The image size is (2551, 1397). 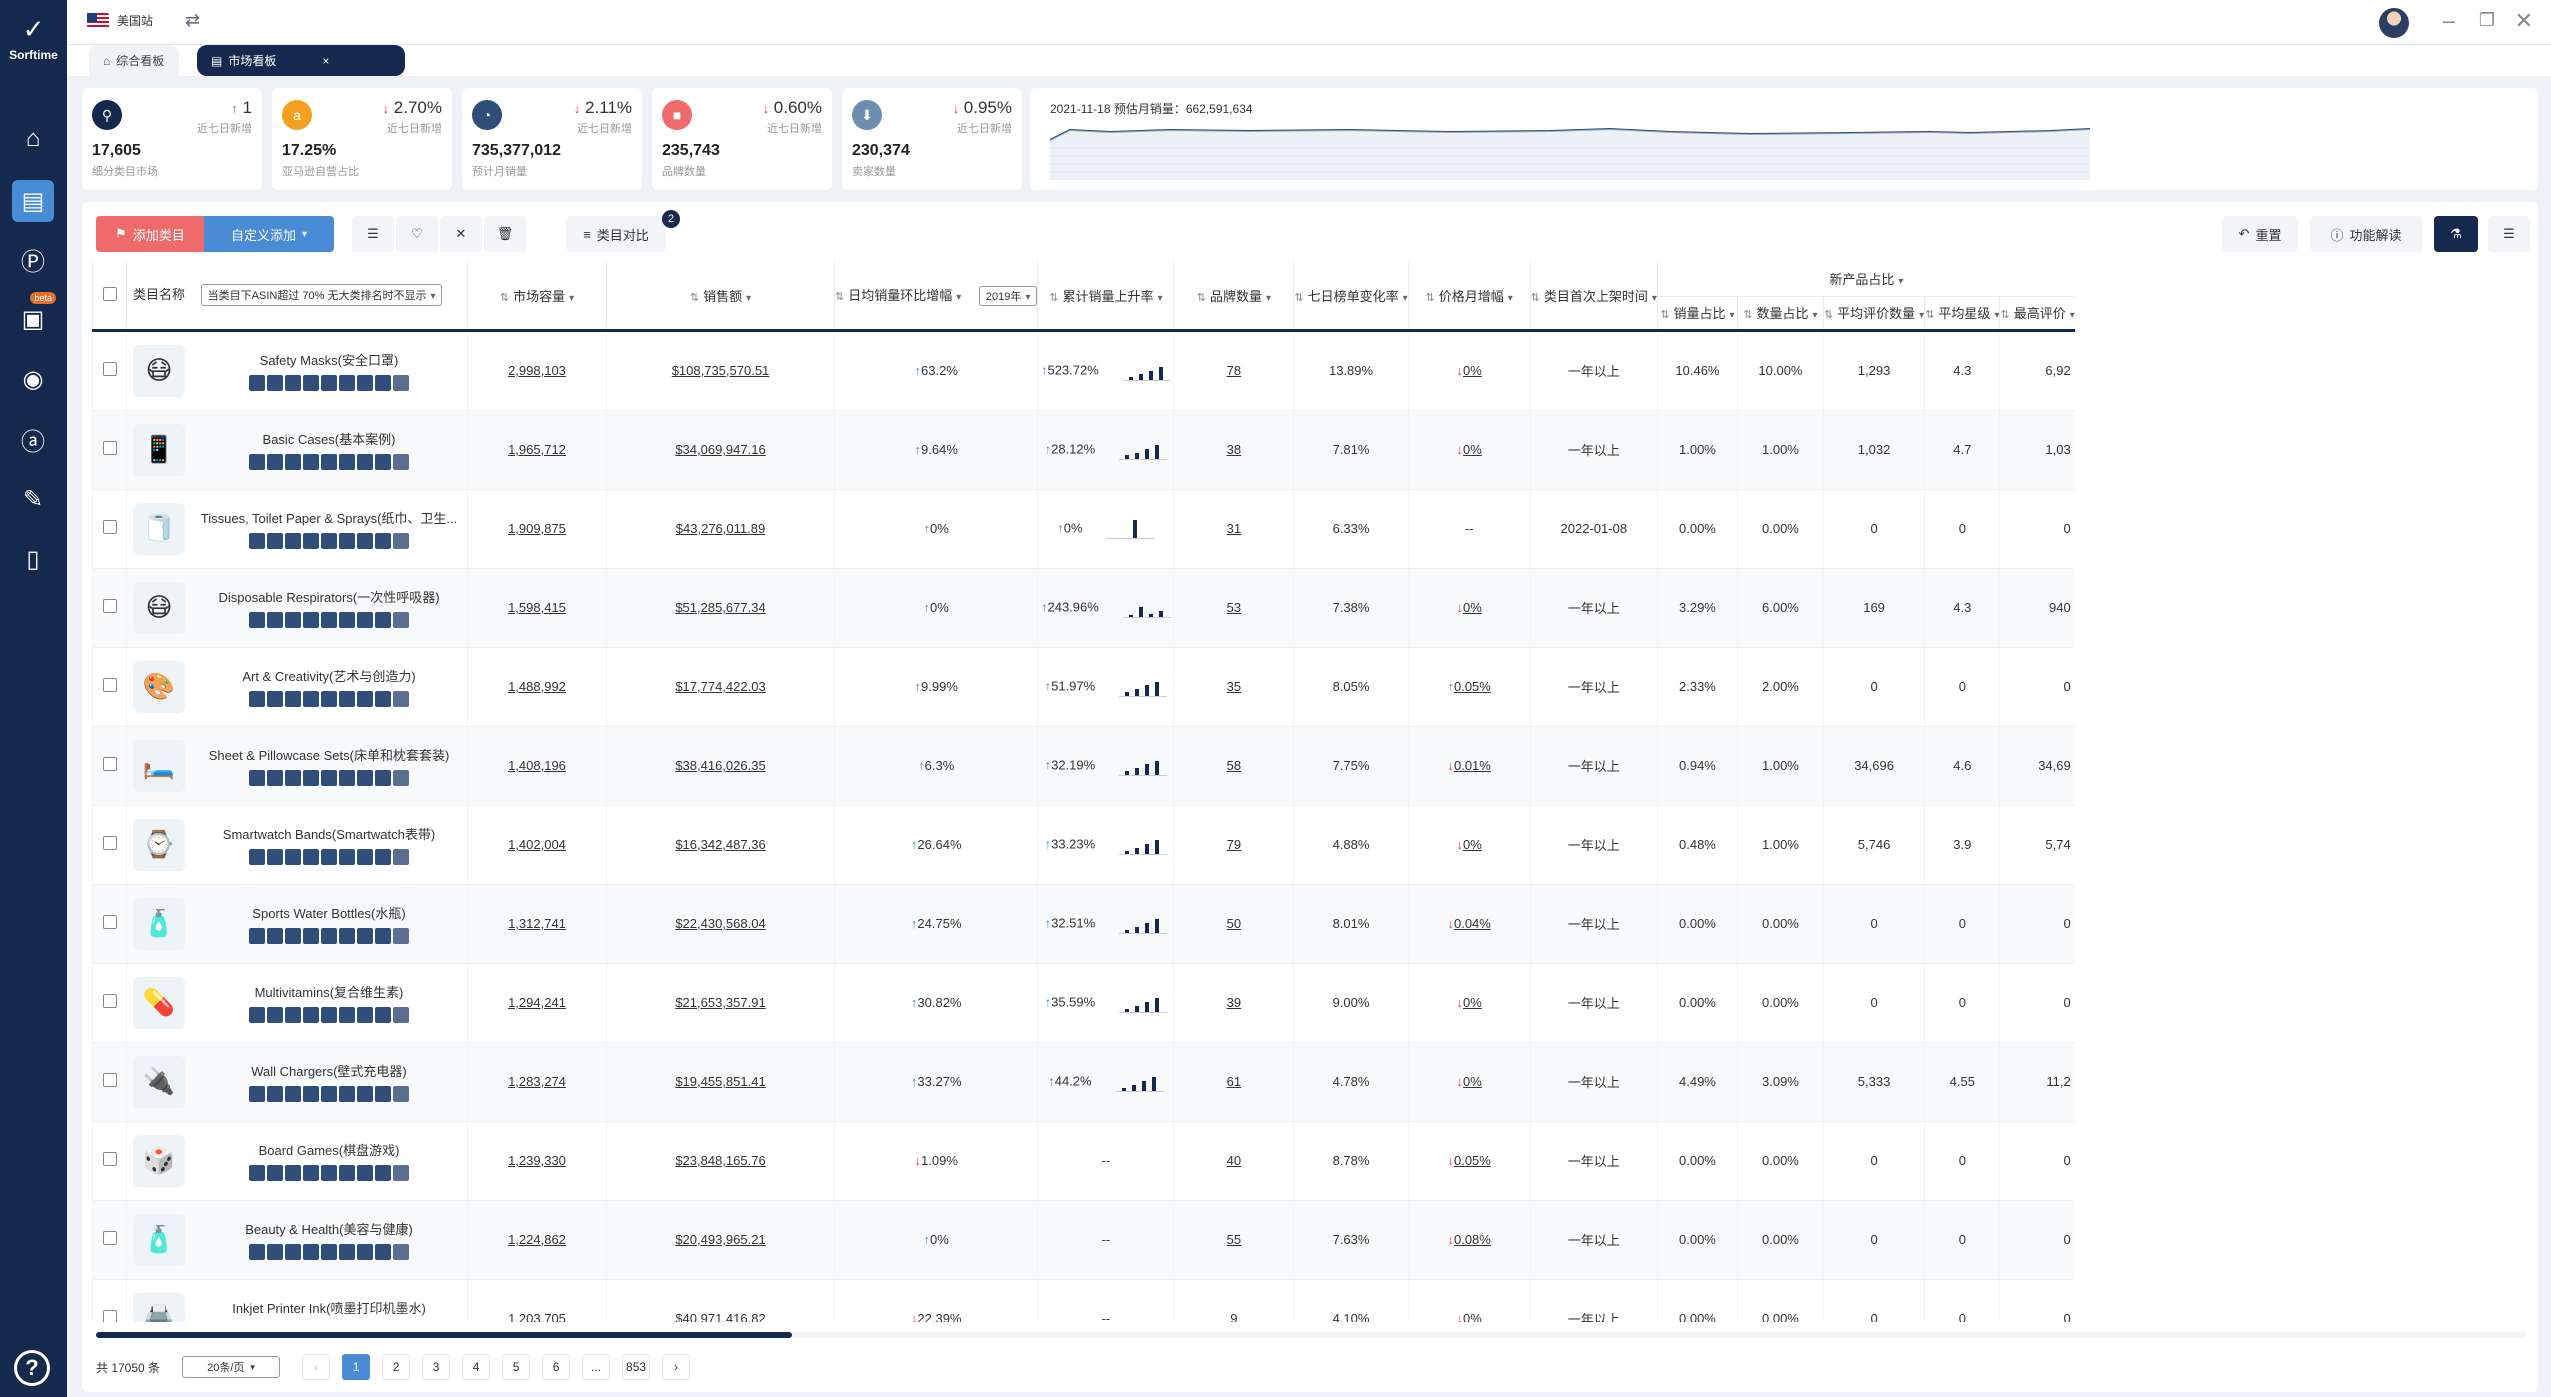 What do you see at coordinates (269, 234) in the screenshot?
I see `custom-add-button: 自定义添加 ▾` at bounding box center [269, 234].